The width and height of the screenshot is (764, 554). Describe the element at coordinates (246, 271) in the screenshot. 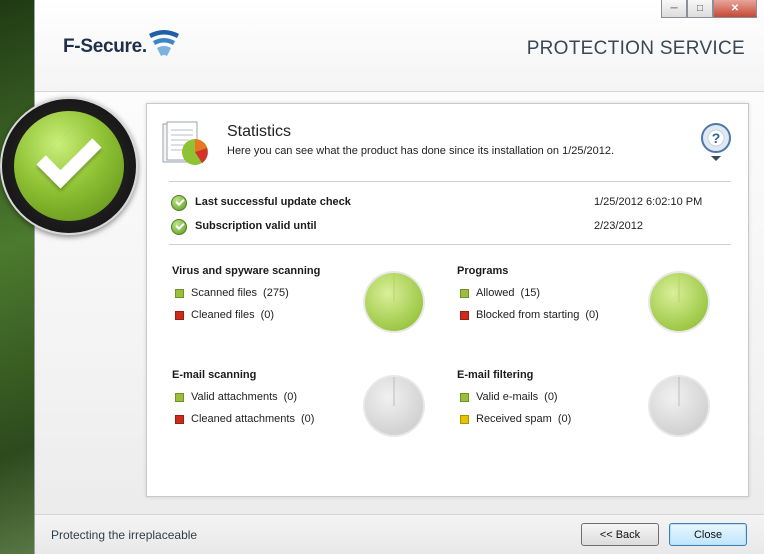

I see `group-title-virus: Virus and spyware scanning` at that location.